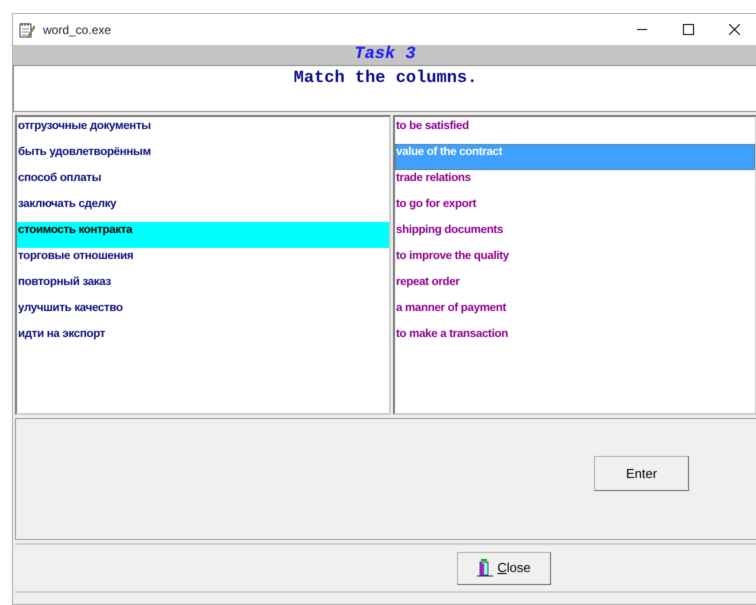  Describe the element at coordinates (27, 30) in the screenshot. I see `notepad-icon` at that location.